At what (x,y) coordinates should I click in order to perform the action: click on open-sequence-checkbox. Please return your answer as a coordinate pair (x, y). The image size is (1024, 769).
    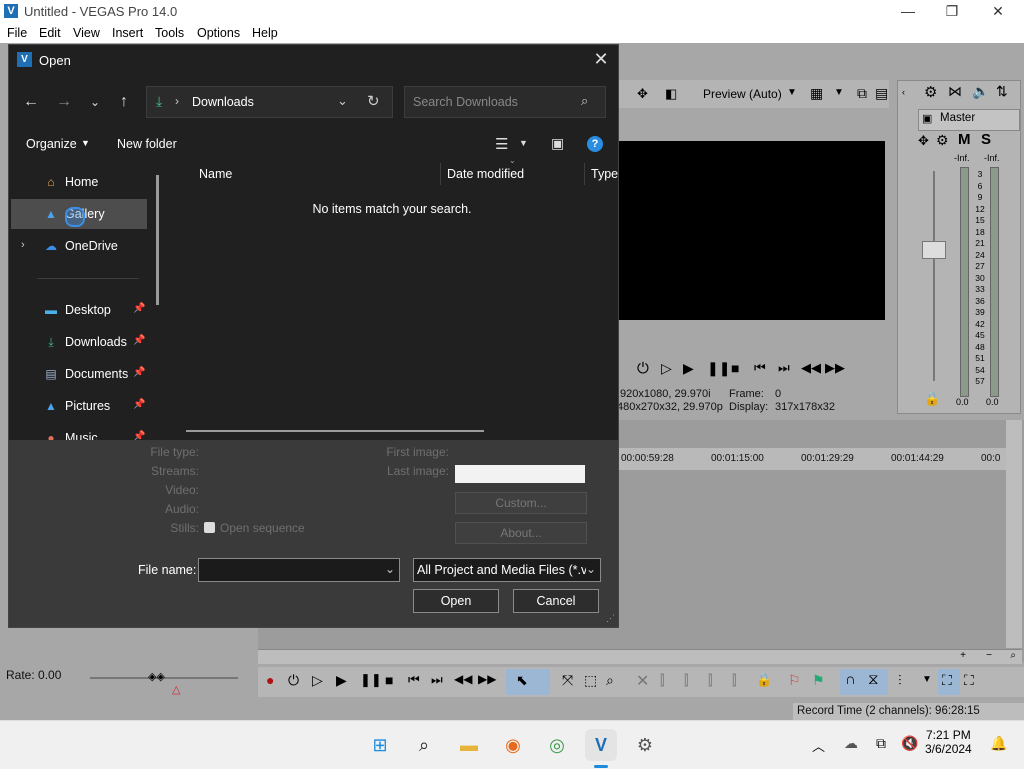
    Looking at the image, I should click on (209, 527).